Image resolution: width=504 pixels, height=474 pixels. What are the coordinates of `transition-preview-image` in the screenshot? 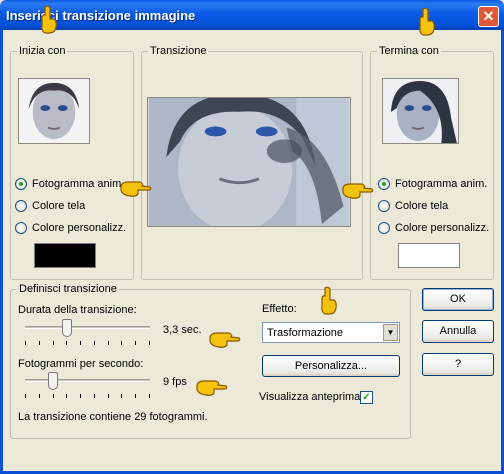 It's located at (249, 162).